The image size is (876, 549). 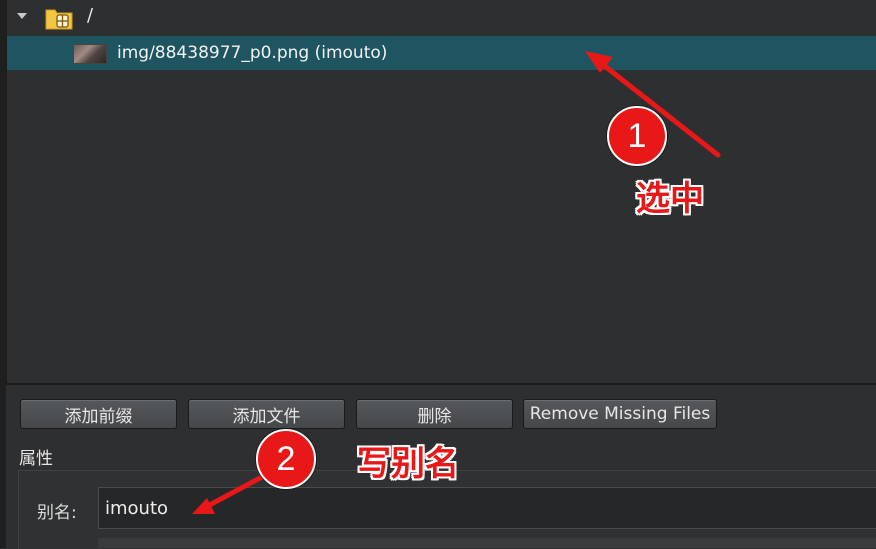 I want to click on tree-file-label: img/88438977_p0.png (imouto), so click(x=252, y=53).